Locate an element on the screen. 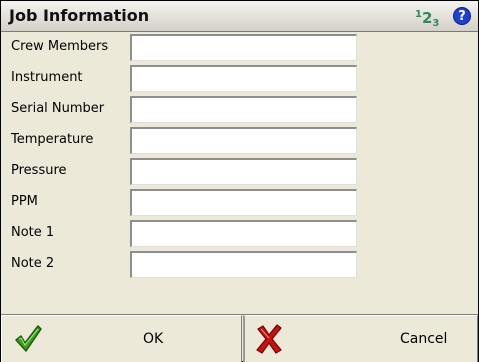 This screenshot has width=479, height=362. form-row-temperature: Temperature is located at coordinates (239, 140).